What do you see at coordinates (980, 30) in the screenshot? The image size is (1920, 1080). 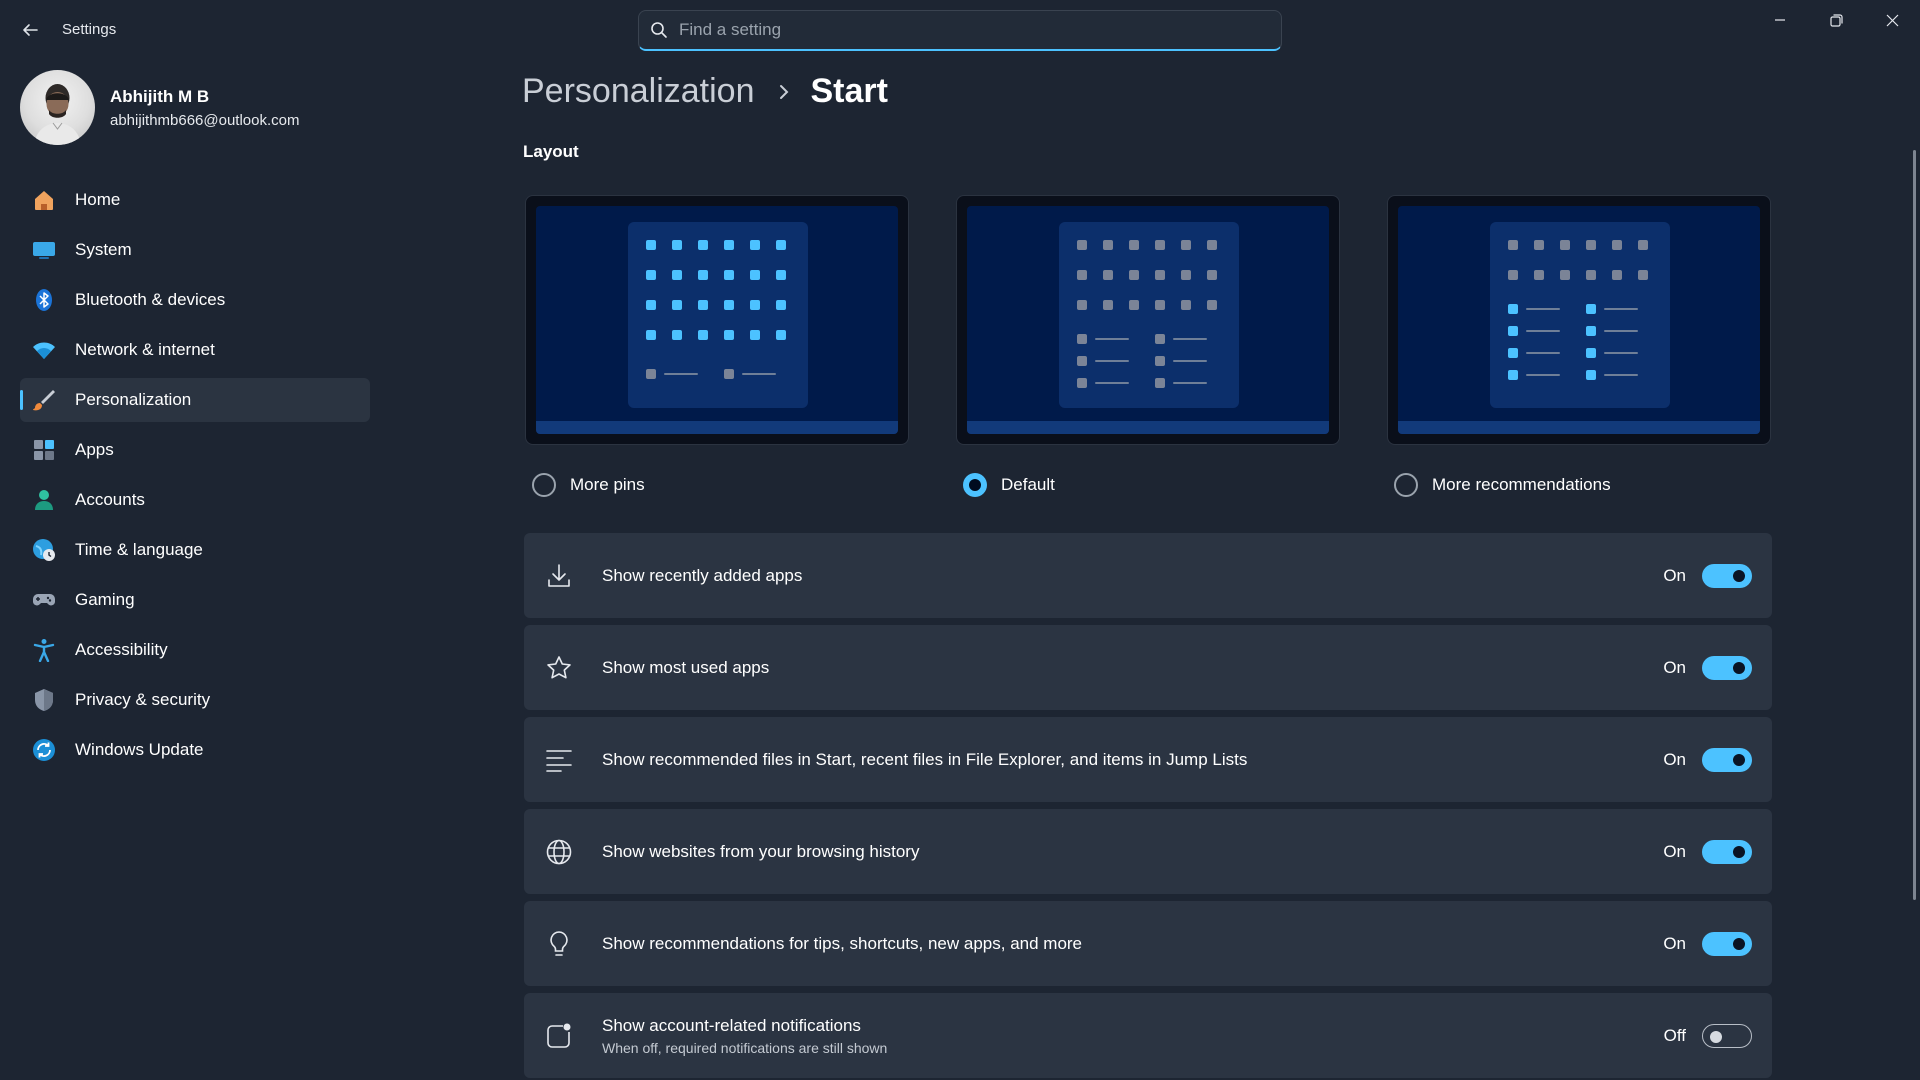 I see `search-input` at bounding box center [980, 30].